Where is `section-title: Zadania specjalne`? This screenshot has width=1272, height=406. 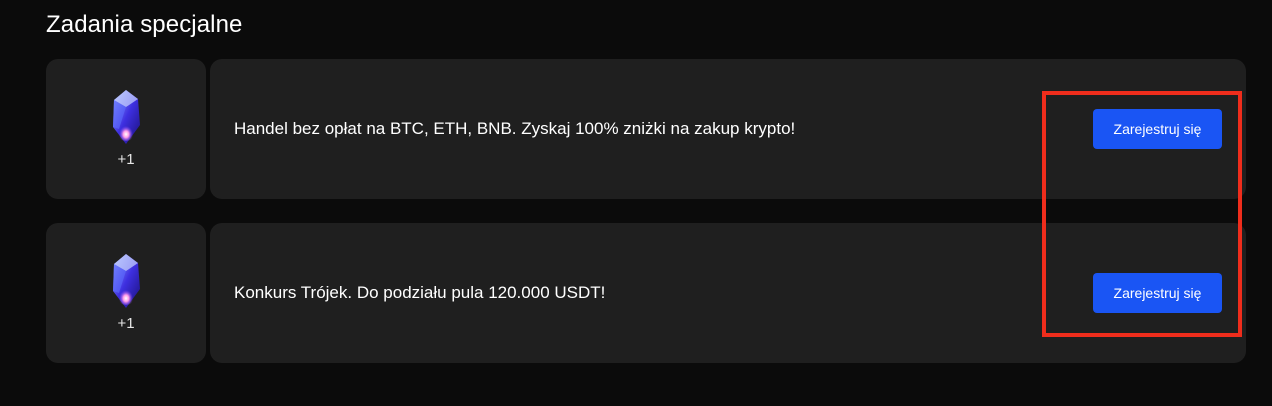
section-title: Zadania specjalne is located at coordinates (144, 24).